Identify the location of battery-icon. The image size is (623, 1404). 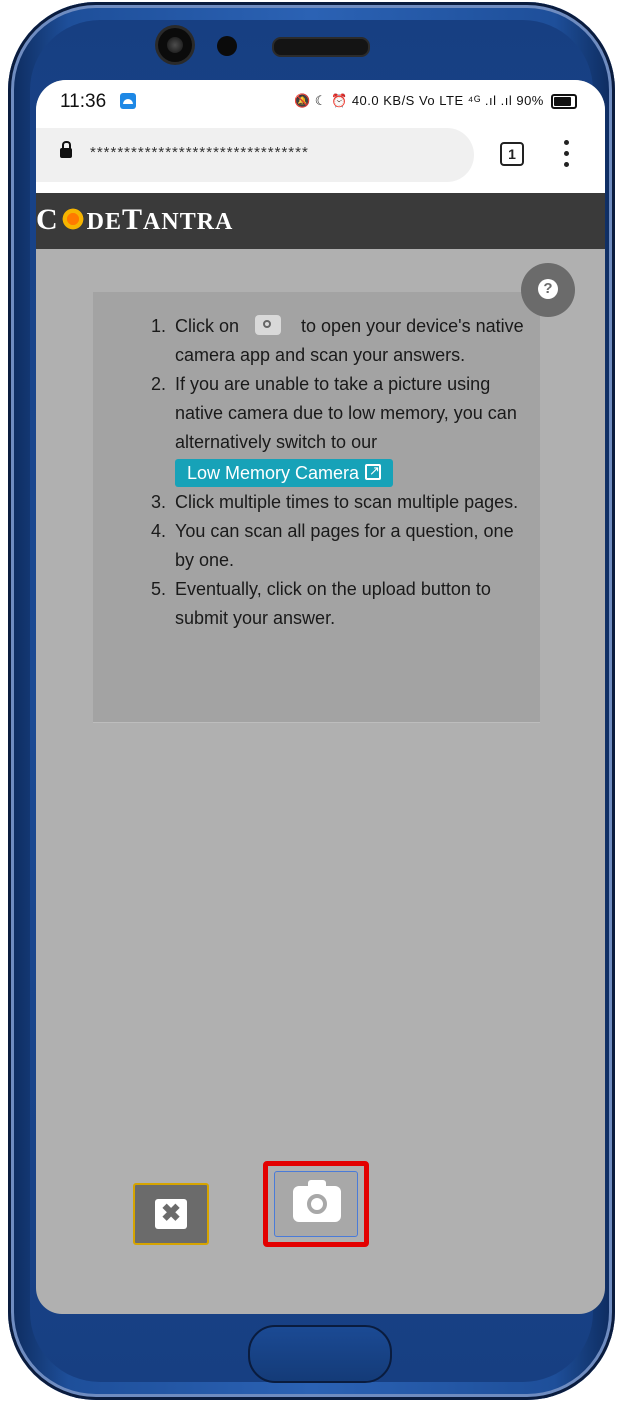
(564, 102).